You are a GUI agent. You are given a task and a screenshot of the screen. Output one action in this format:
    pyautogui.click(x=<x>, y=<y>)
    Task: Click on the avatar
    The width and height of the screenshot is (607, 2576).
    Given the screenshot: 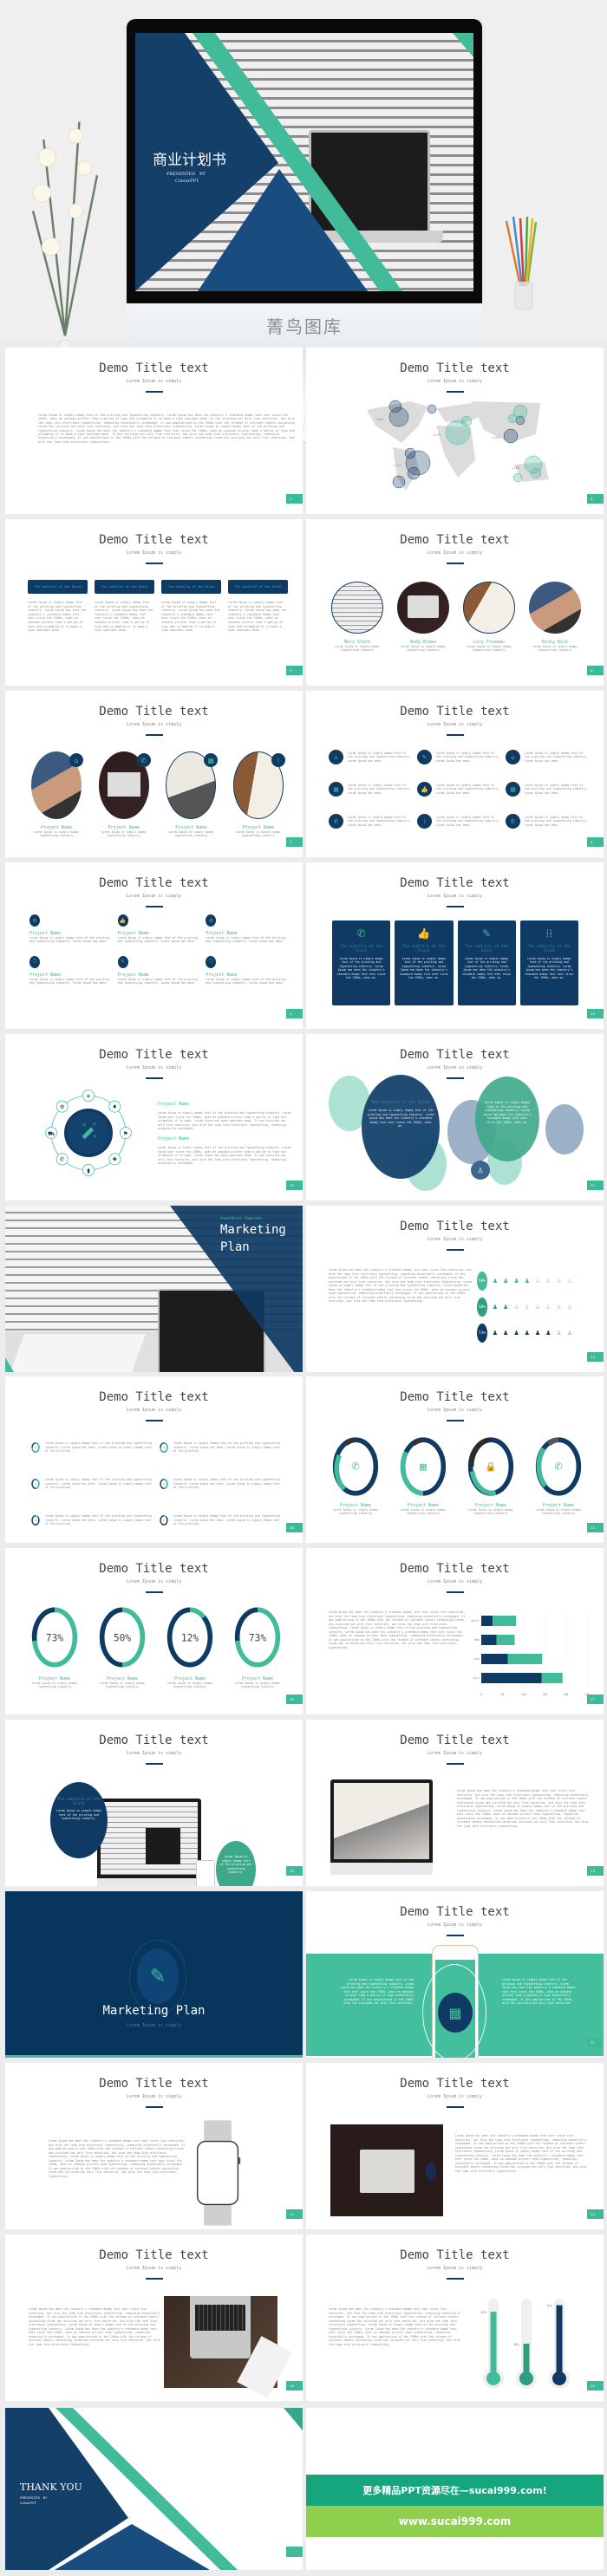 What is the action you would take?
    pyautogui.click(x=357, y=608)
    